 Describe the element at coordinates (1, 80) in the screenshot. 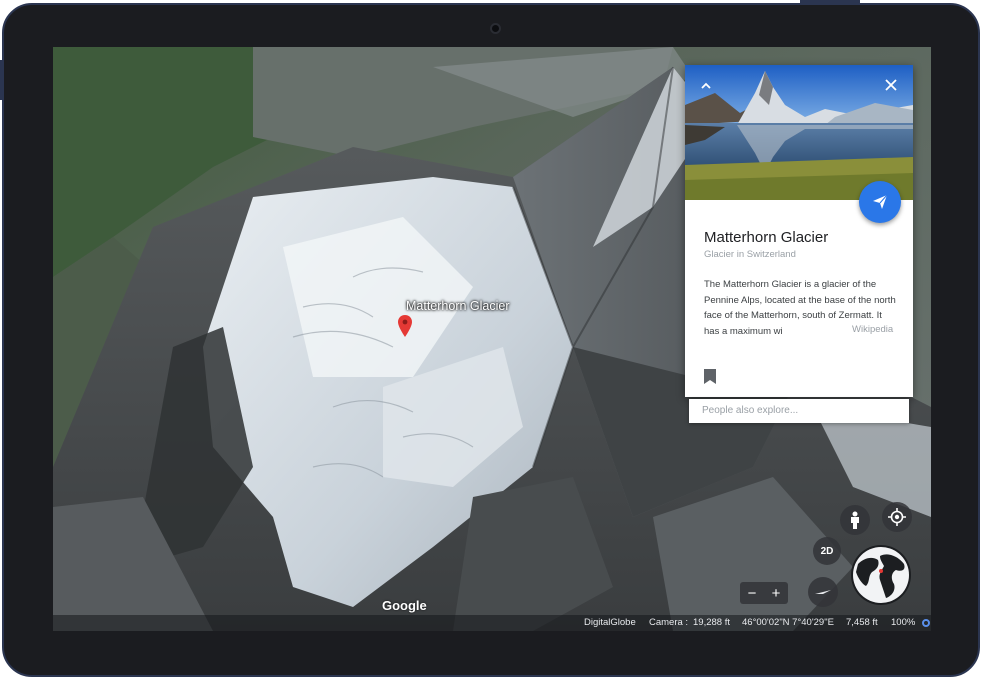

I see `tablet-side-button` at that location.